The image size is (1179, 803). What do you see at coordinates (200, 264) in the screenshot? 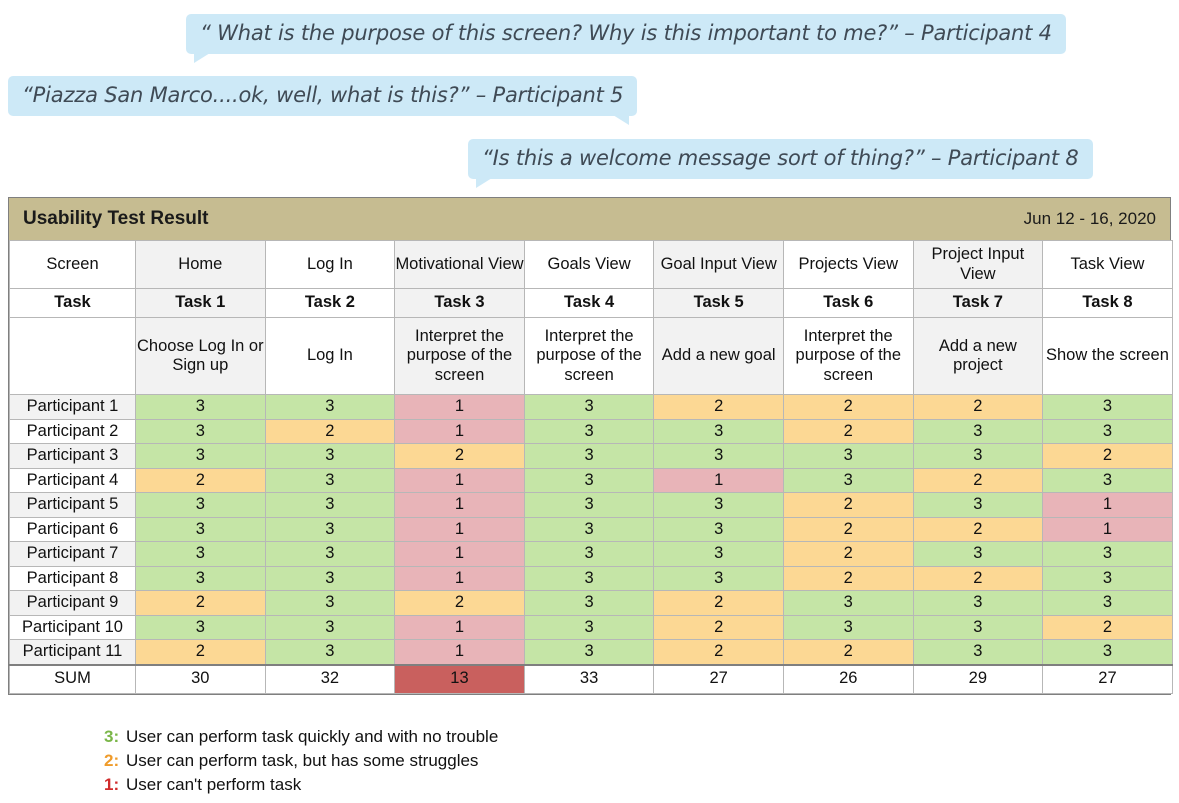
I see `screen-name-cell: Home` at bounding box center [200, 264].